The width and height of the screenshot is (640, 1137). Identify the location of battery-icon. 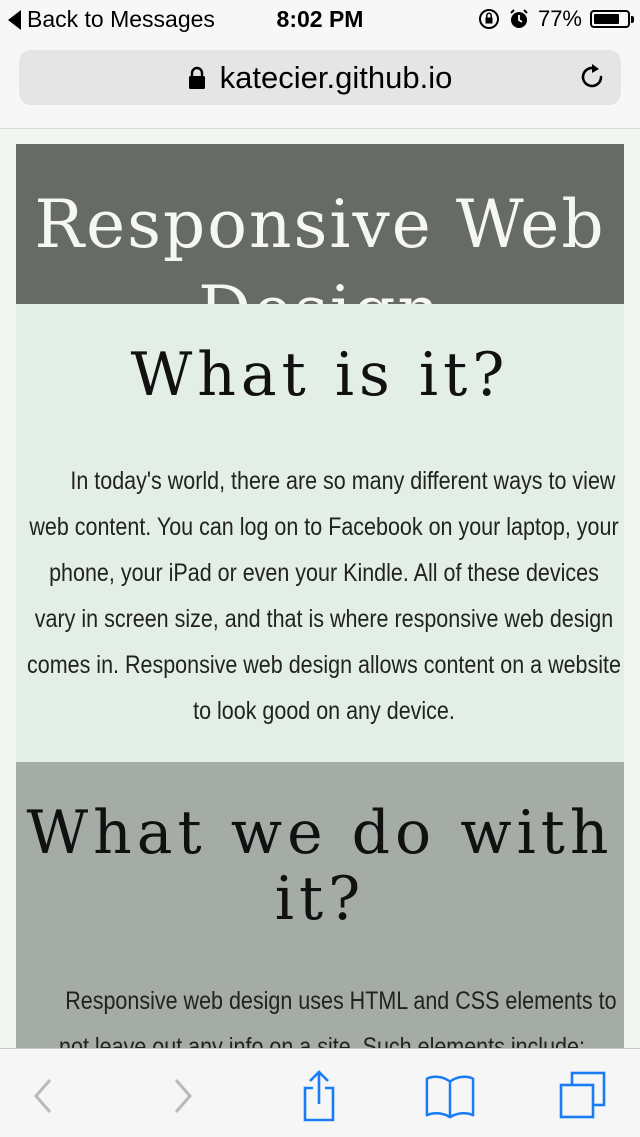
(612, 19).